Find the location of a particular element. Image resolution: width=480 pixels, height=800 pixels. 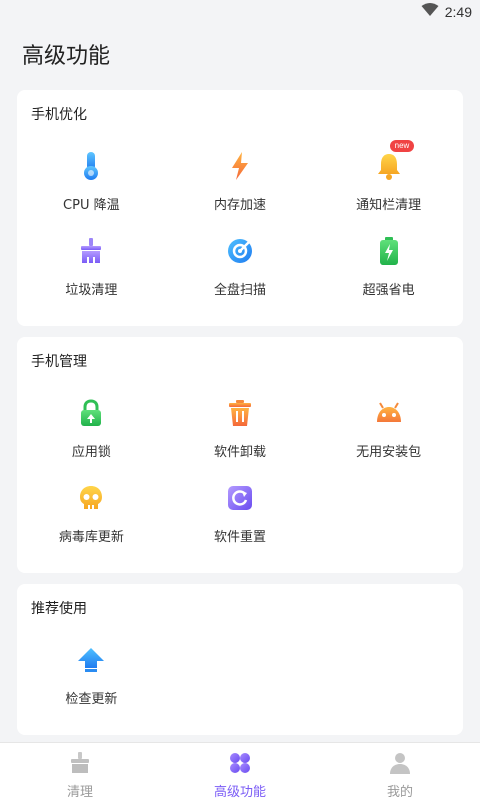

item-label: 通知栏清理 is located at coordinates (389, 205).